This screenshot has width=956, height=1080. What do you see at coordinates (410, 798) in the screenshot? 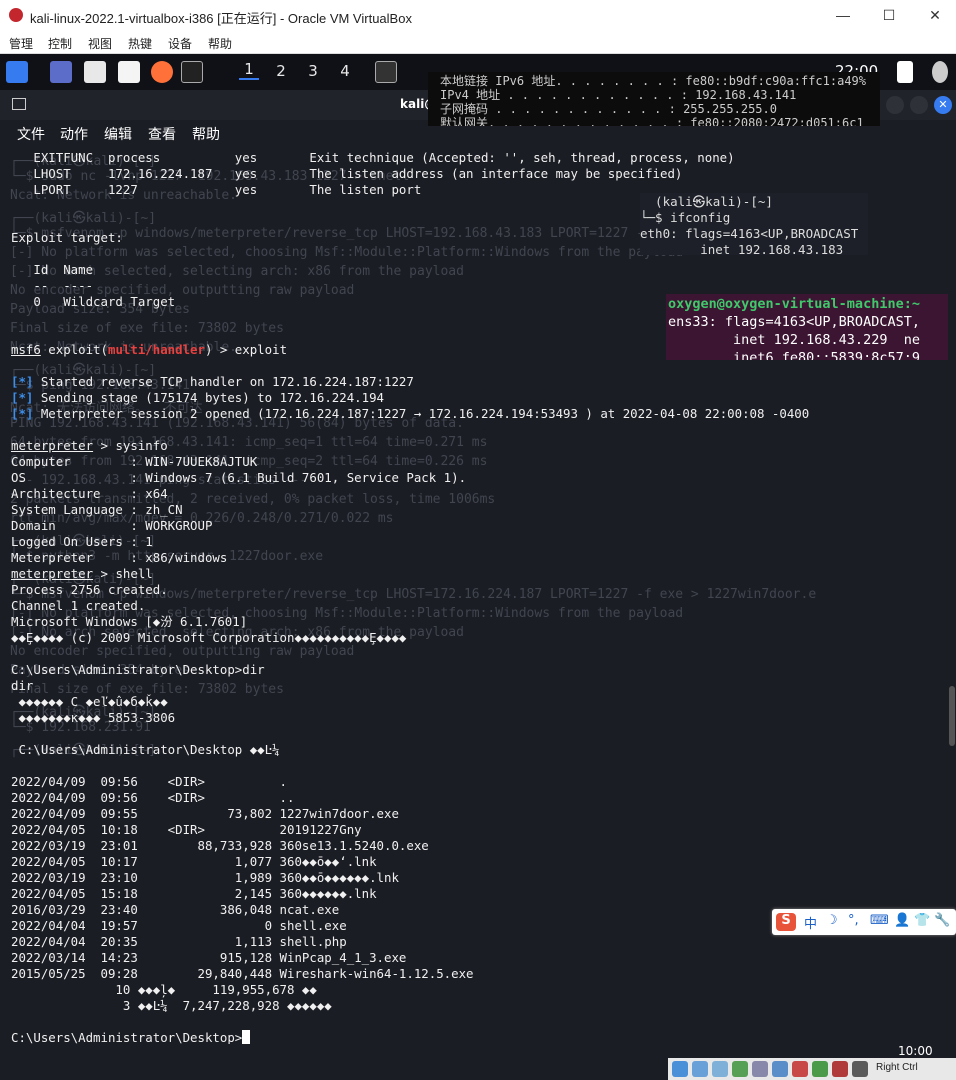
I see `terminal-line: 2022/04/09 09:56 <DIR> ..` at bounding box center [410, 798].